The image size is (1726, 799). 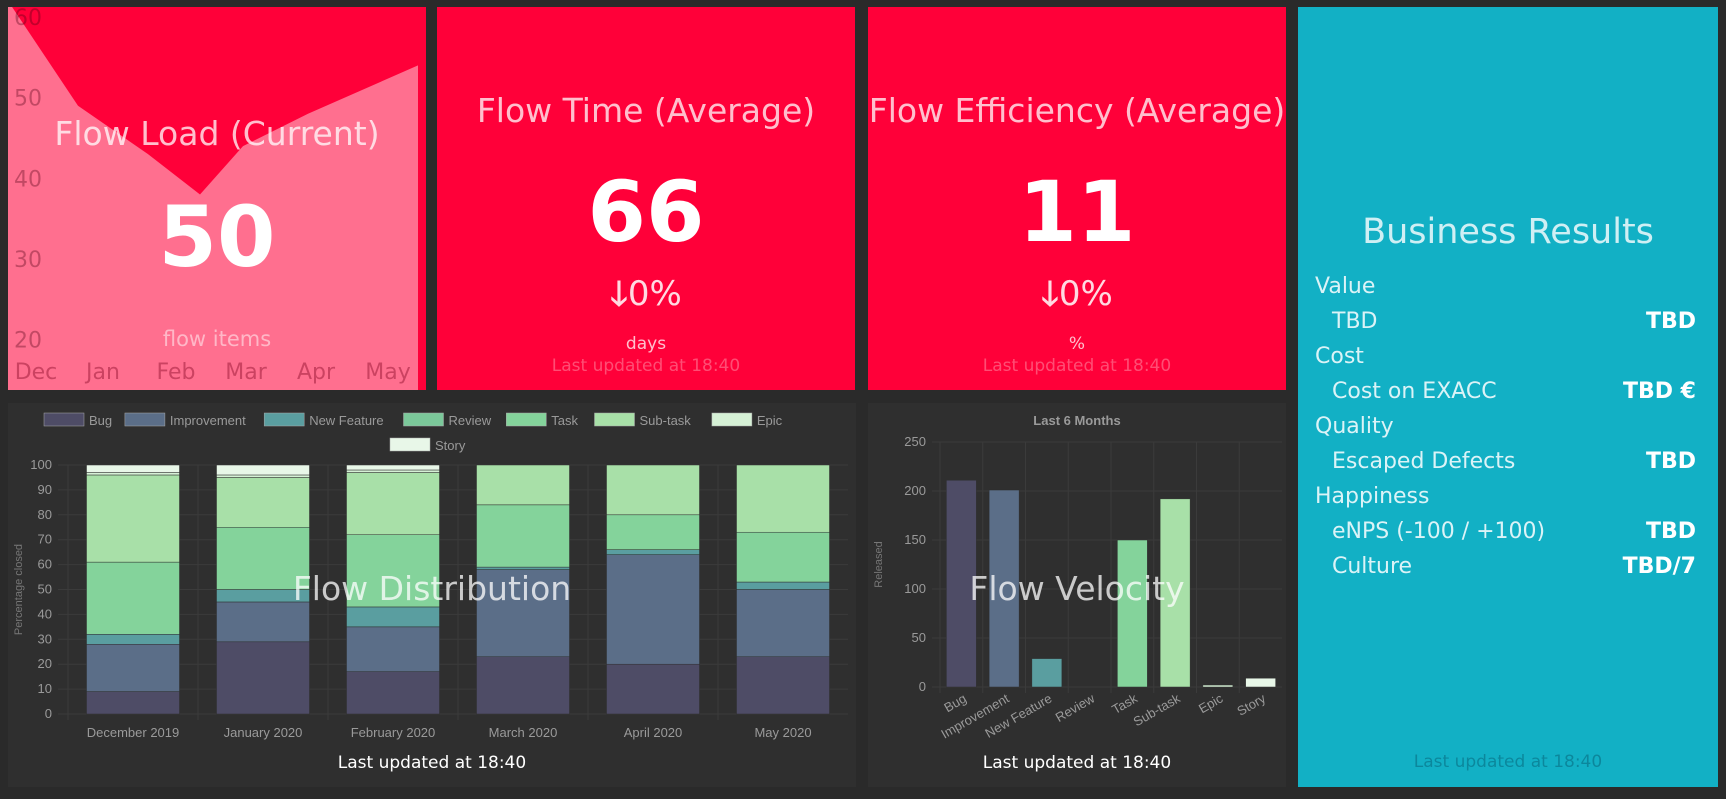 What do you see at coordinates (1077, 110) in the screenshot?
I see `flow-efficiency-title: Flow Efficiency (Average)` at bounding box center [1077, 110].